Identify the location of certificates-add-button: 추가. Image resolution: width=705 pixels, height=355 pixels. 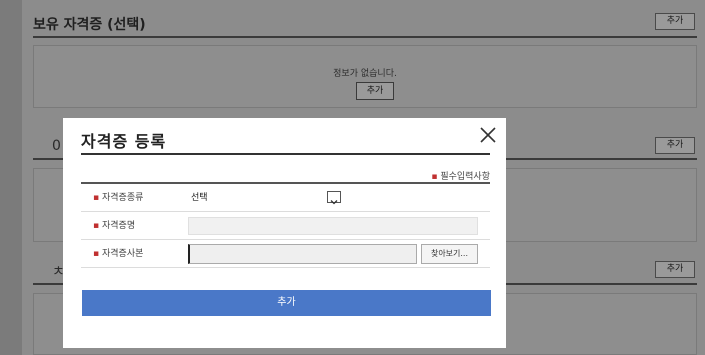
(675, 21).